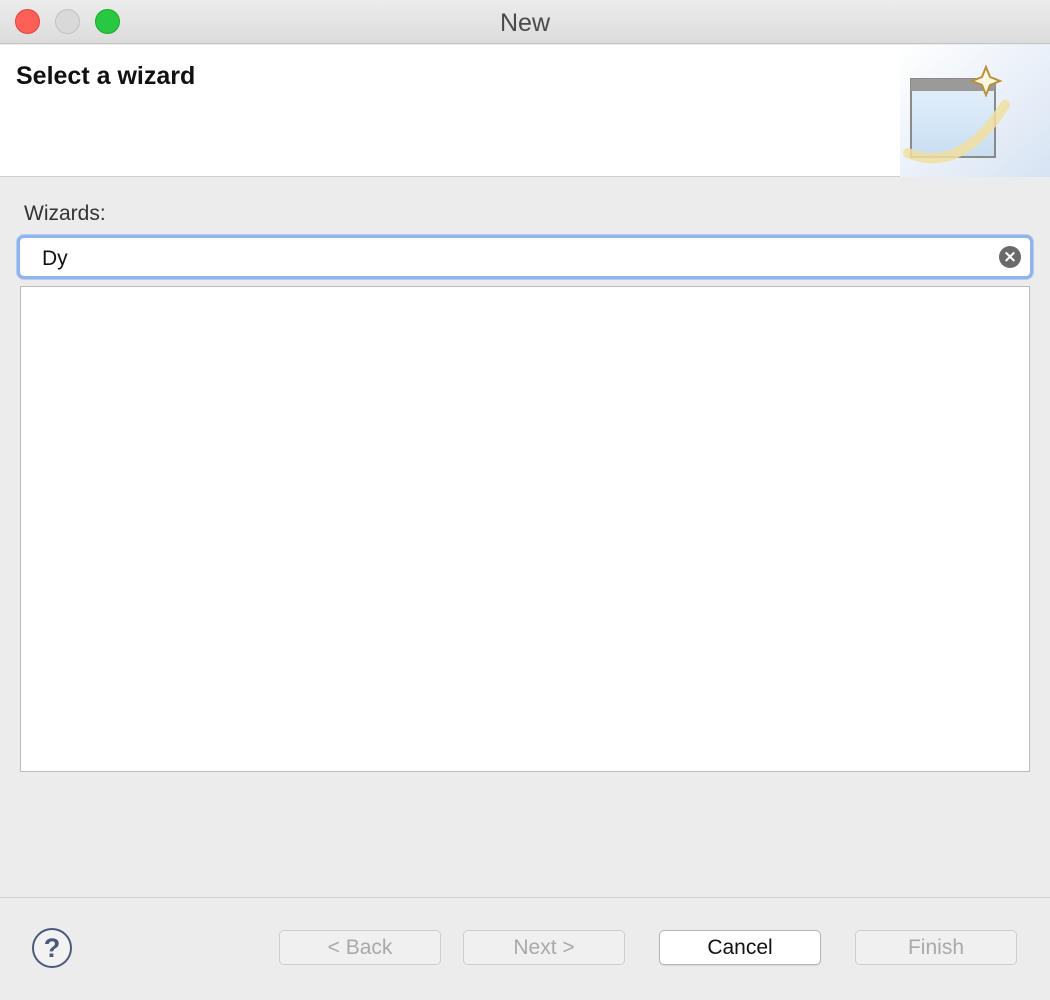 The height and width of the screenshot is (1000, 1050). Describe the element at coordinates (360, 947) in the screenshot. I see `back-button: < Back` at that location.